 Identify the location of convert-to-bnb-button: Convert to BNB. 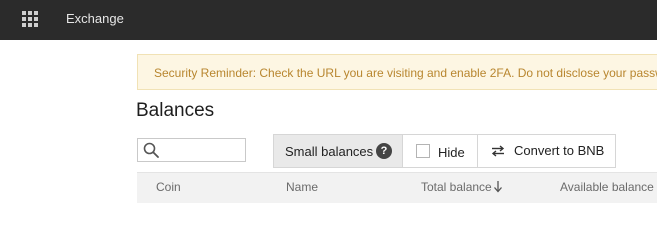
(546, 151).